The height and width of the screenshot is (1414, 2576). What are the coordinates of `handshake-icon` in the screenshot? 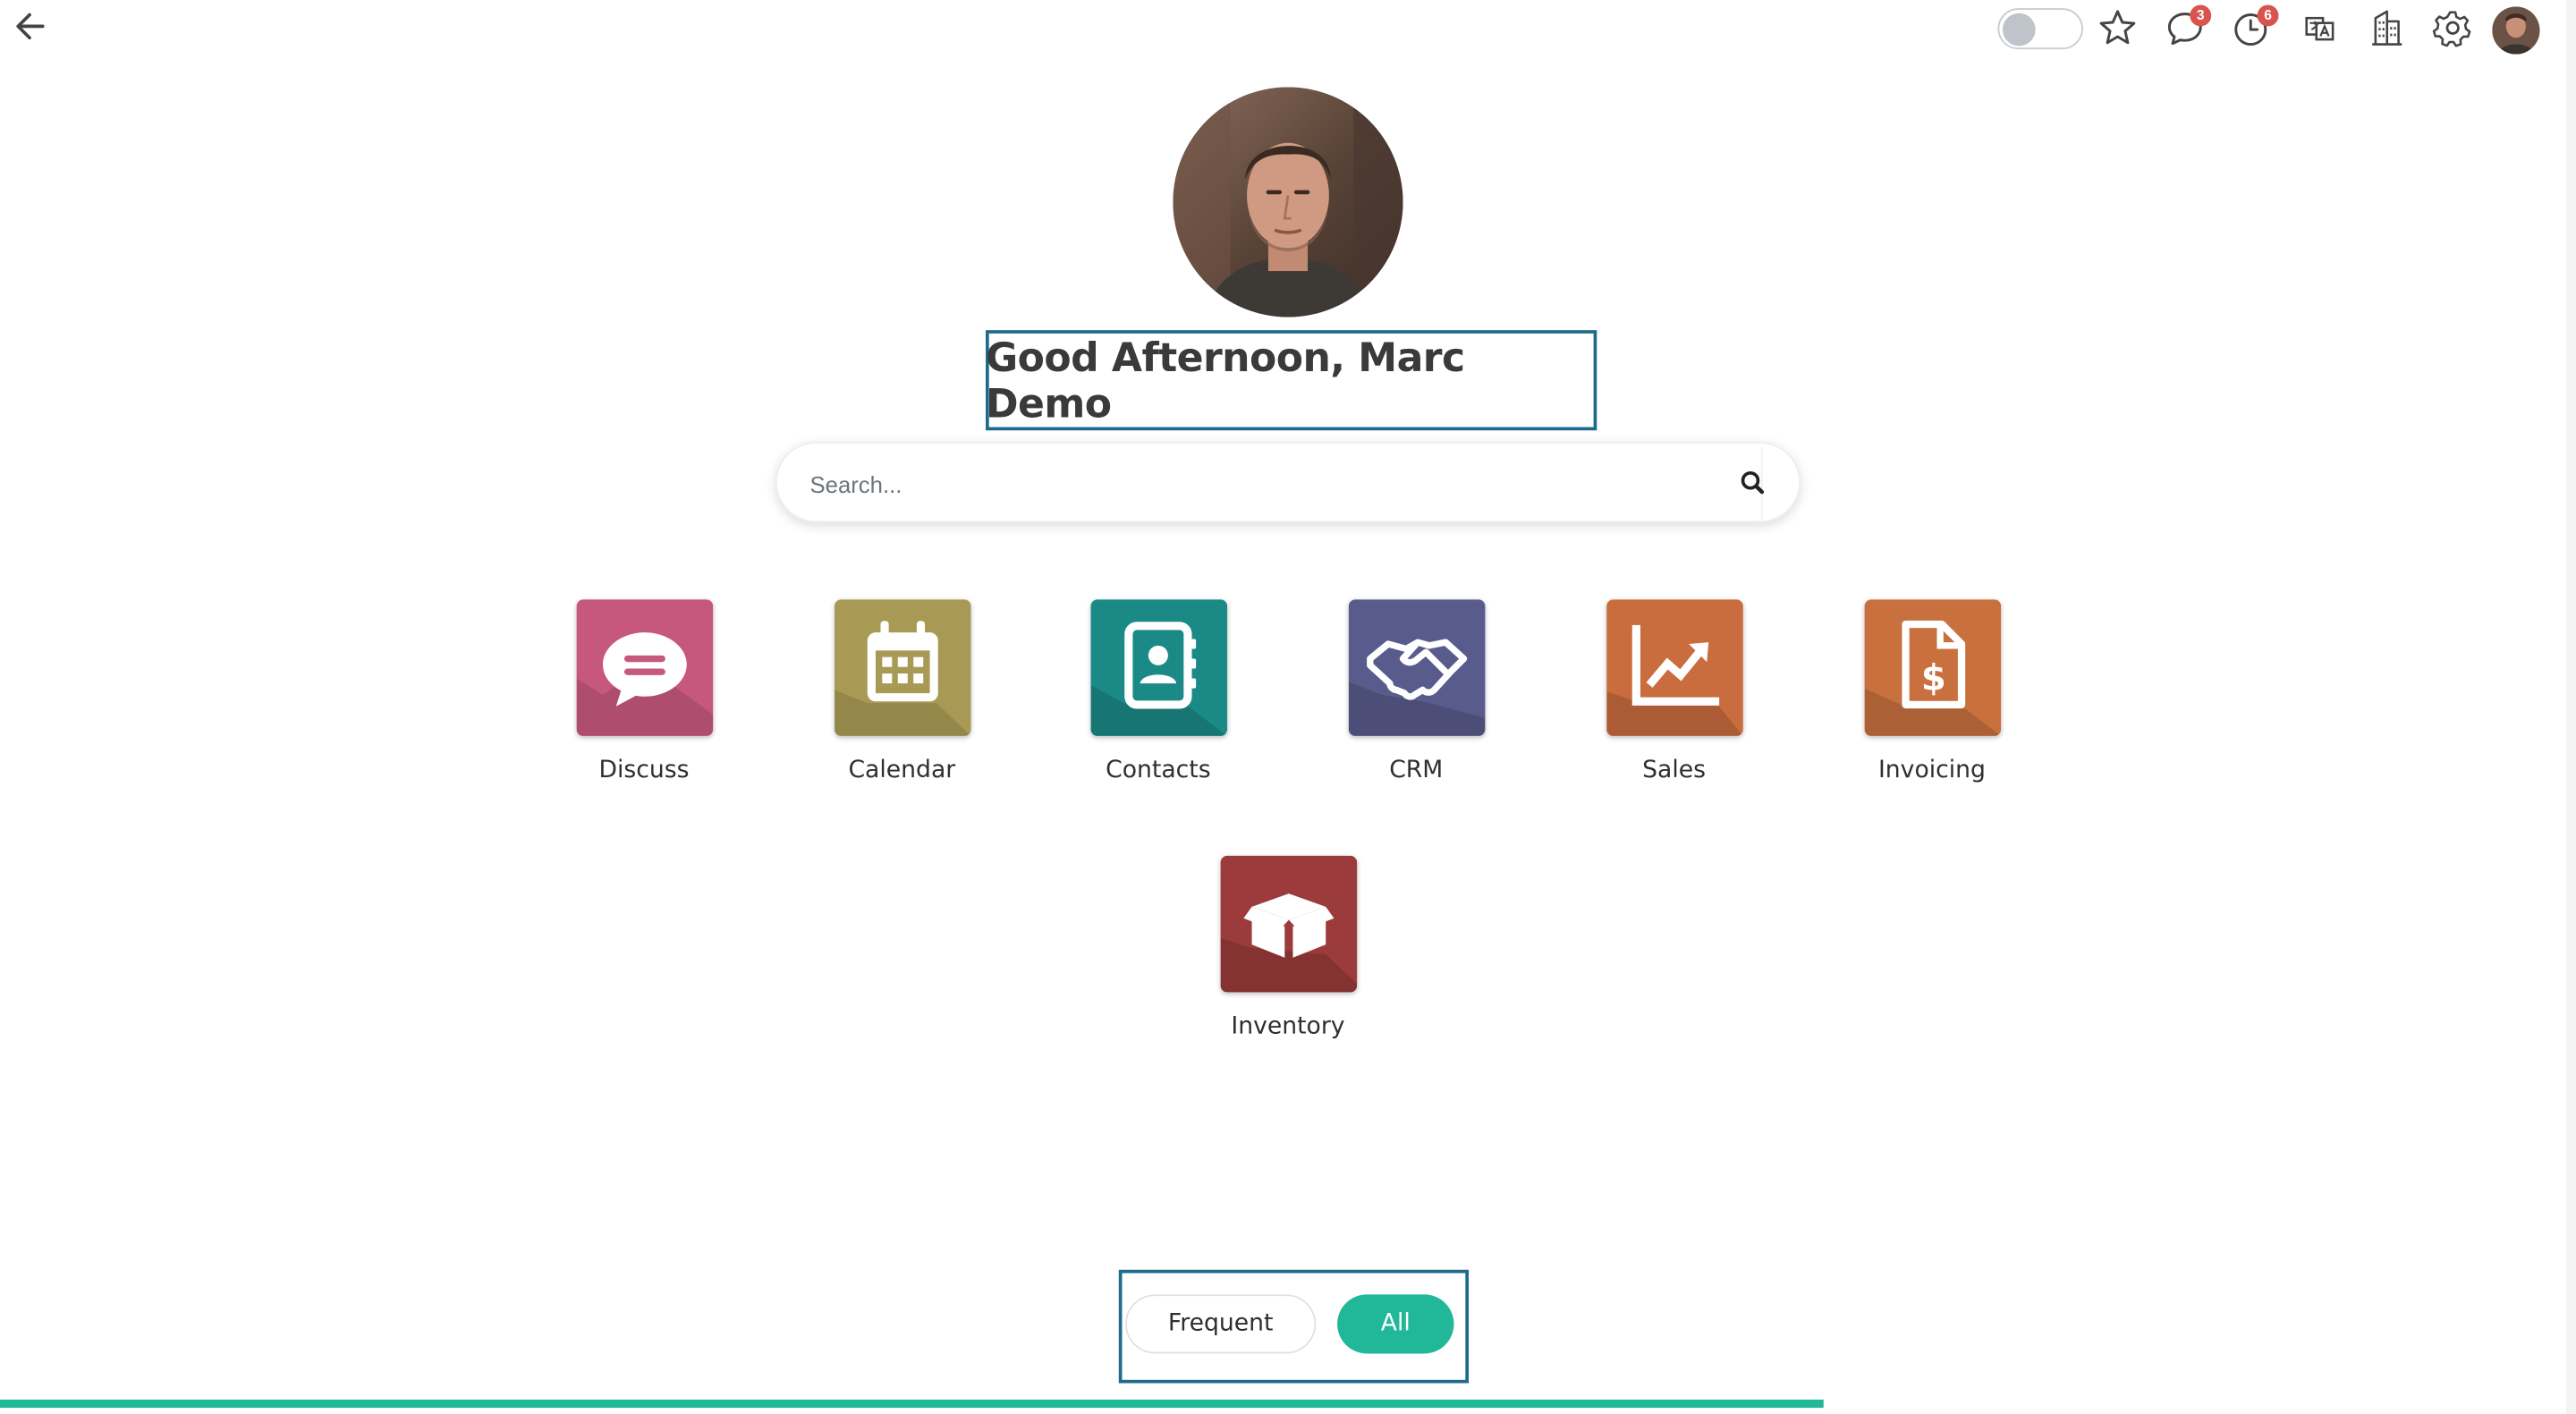 It's located at (1417, 687).